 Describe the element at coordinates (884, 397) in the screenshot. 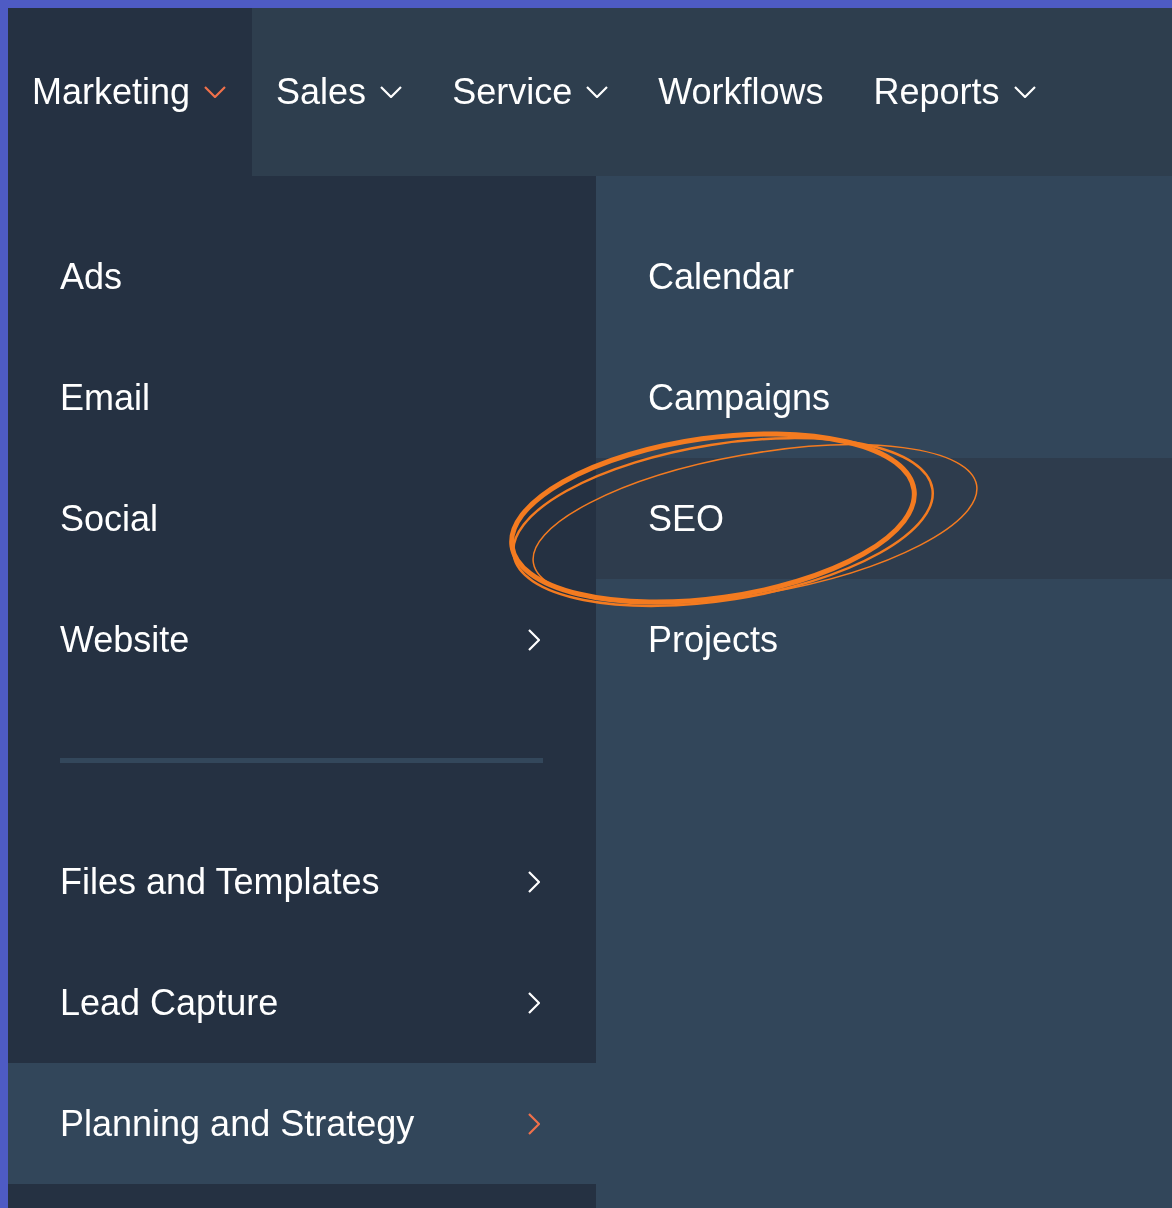

I see `submenu-item: Campaigns` at that location.